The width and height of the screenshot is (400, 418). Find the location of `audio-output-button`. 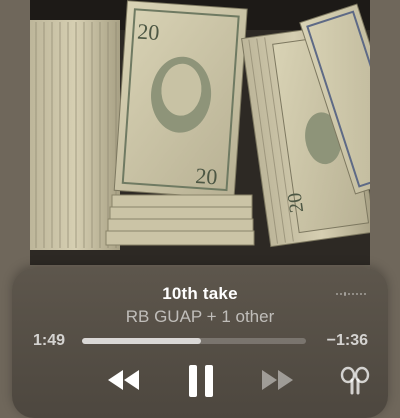

audio-output-button is located at coordinates (355, 383).